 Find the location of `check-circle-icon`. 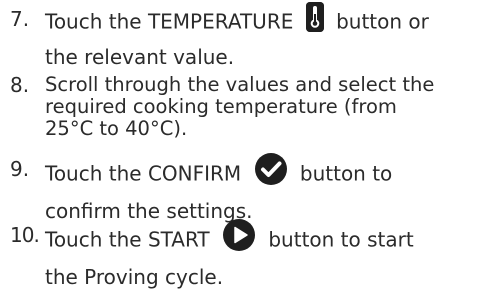

check-circle-icon is located at coordinates (271, 173).